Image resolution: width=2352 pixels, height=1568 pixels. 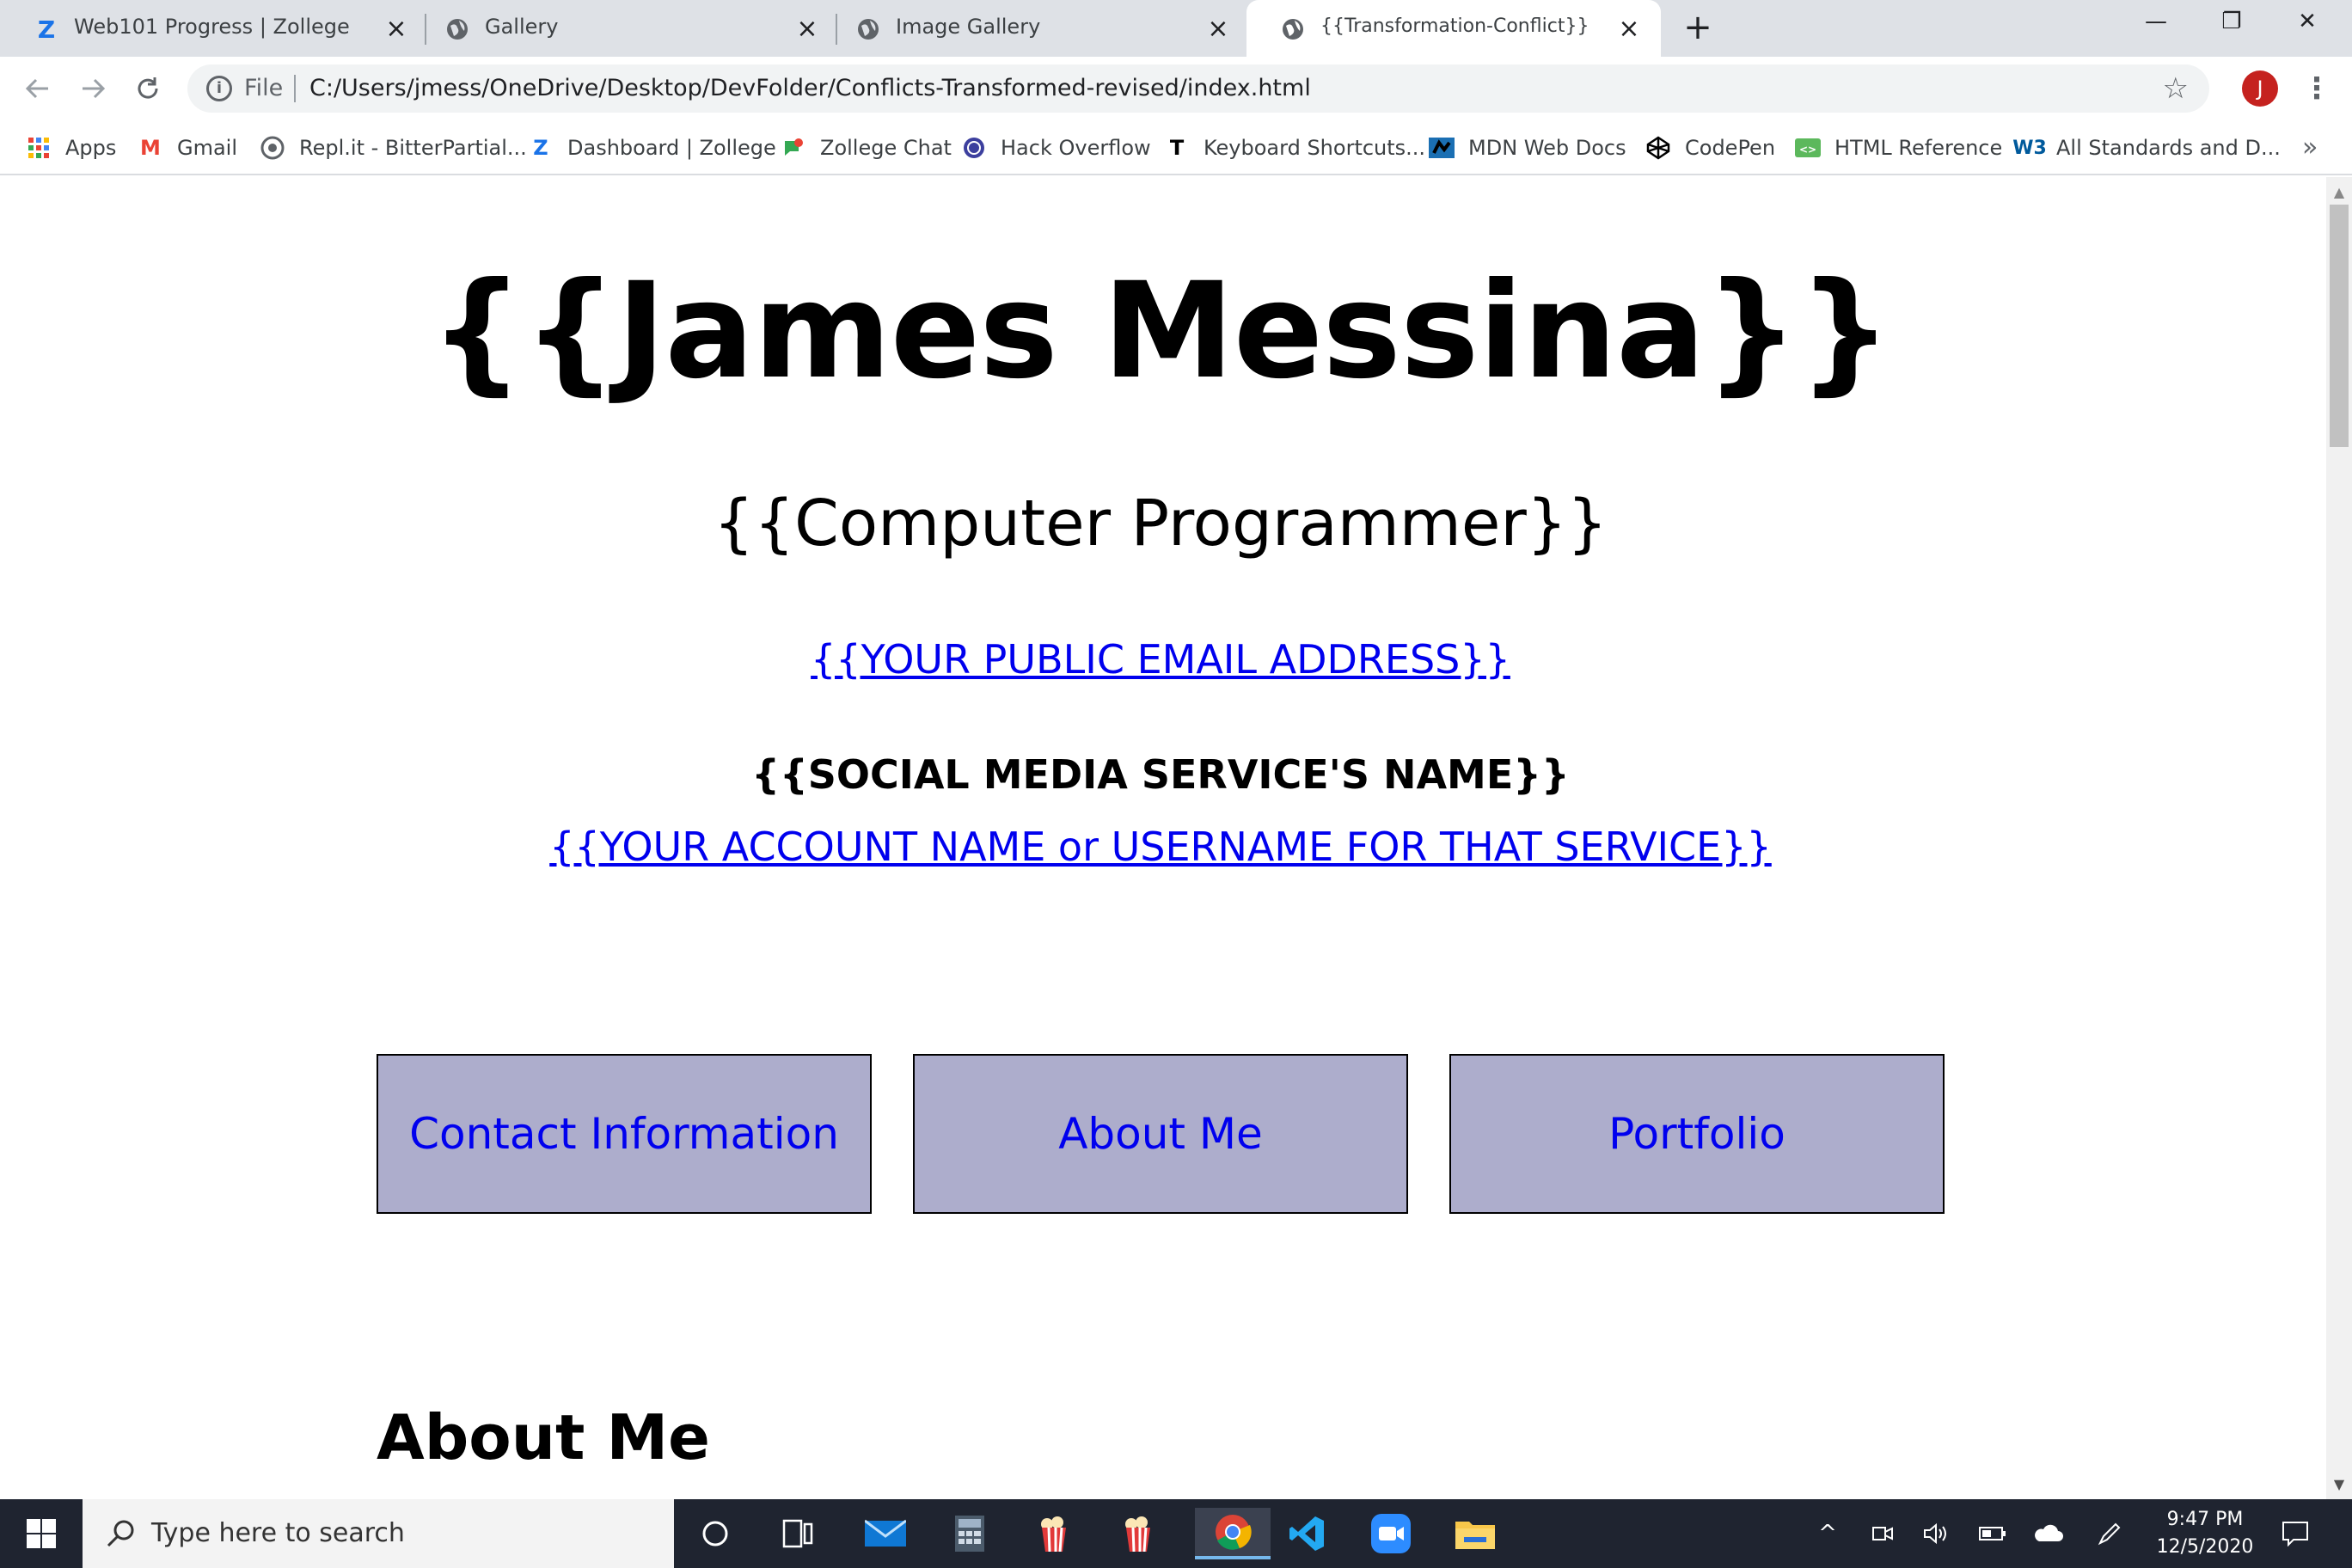 I want to click on email-link: {{YOUR PUBLIC EMAIL ADDRESS}}, so click(x=1160, y=659).